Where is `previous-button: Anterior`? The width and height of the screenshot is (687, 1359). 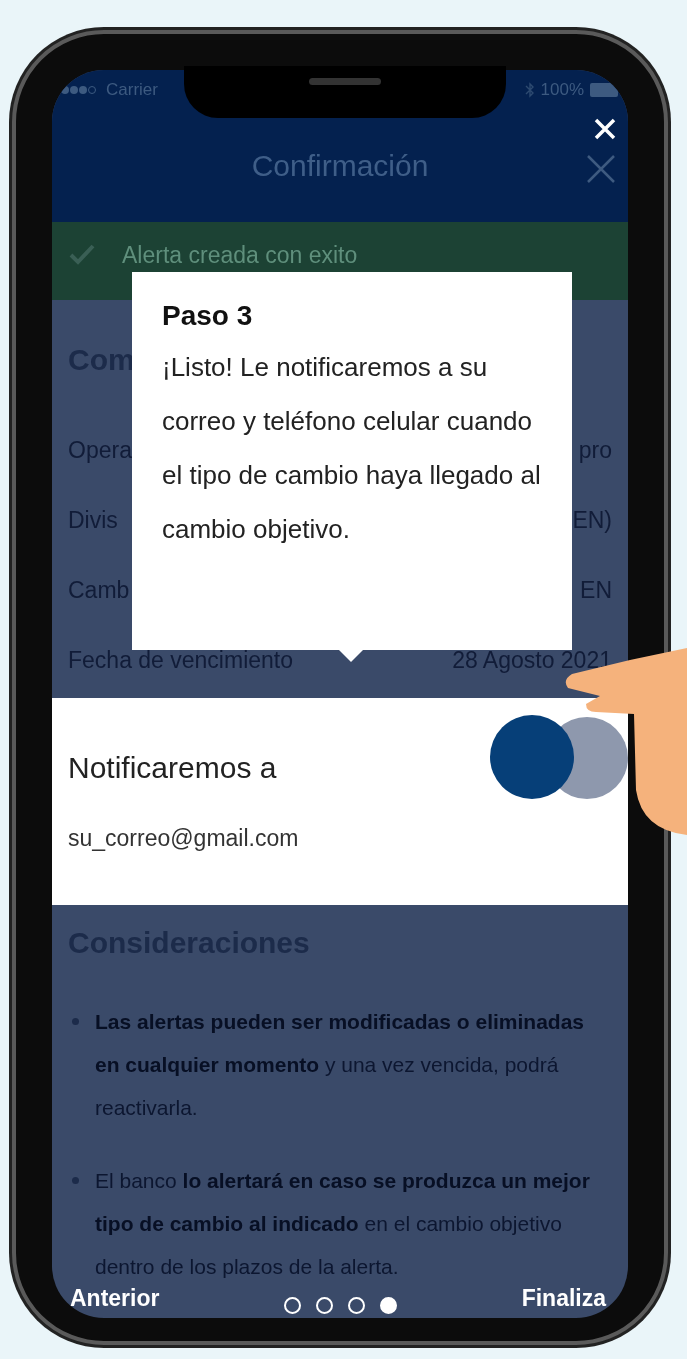
previous-button: Anterior is located at coordinates (115, 1298).